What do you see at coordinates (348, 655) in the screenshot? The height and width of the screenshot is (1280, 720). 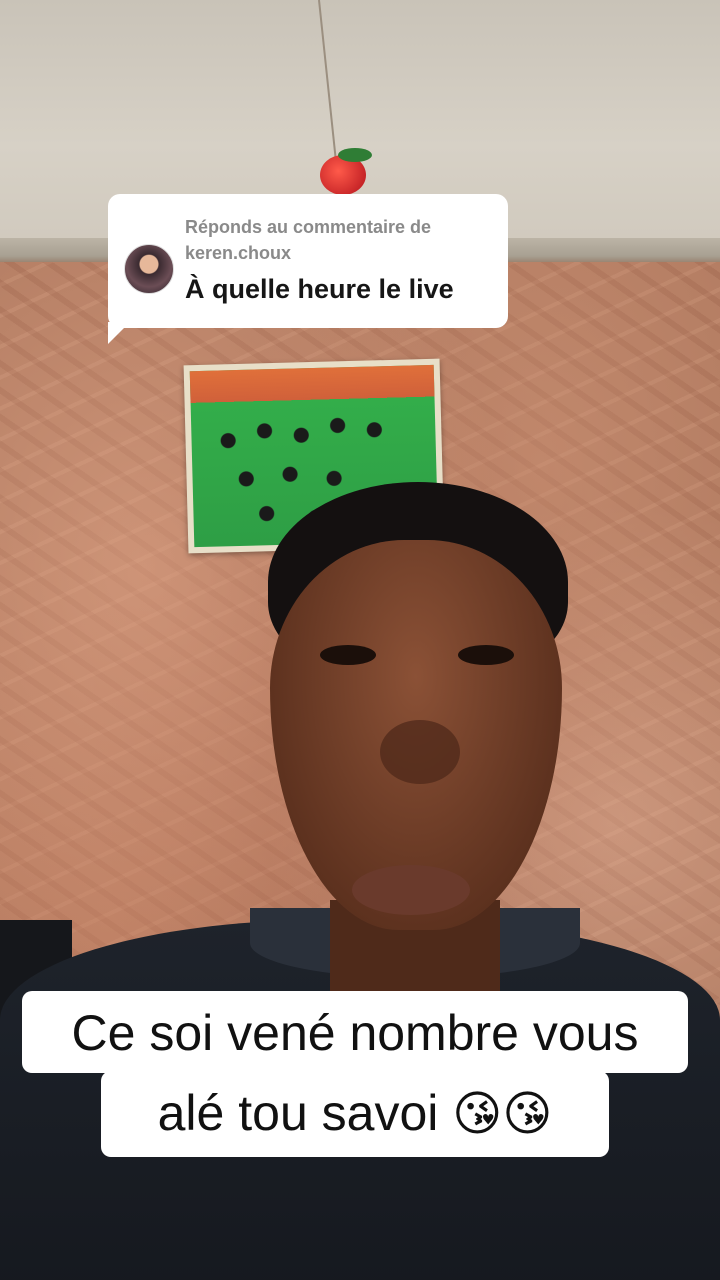 I see `left-eye` at bounding box center [348, 655].